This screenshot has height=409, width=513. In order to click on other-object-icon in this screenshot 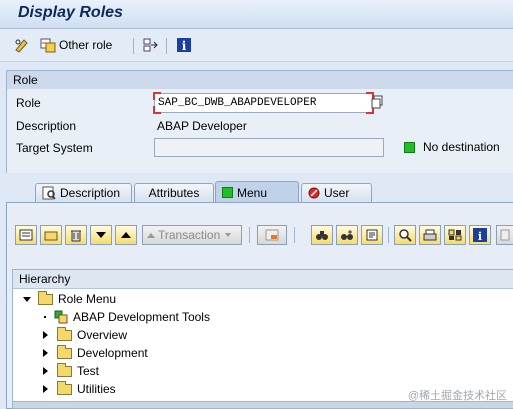, I will do `click(48, 45)`.